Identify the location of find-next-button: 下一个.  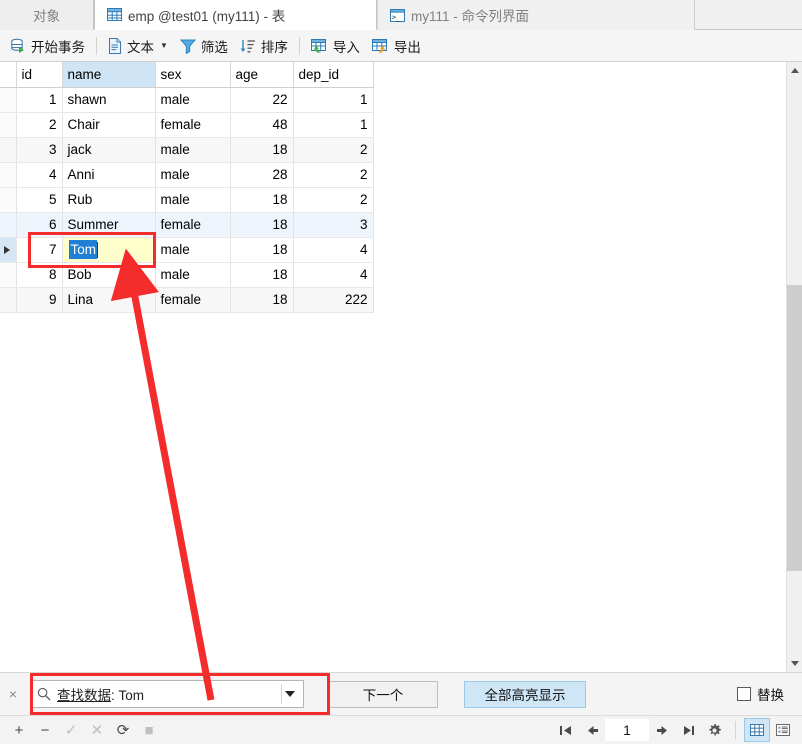
(383, 694).